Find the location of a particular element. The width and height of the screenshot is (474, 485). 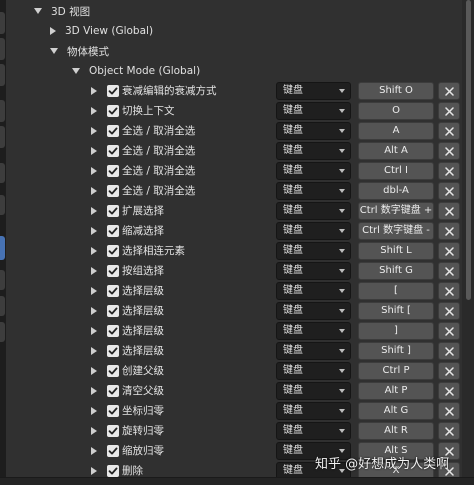

scrollbar-track is located at coordinates (468, 242).